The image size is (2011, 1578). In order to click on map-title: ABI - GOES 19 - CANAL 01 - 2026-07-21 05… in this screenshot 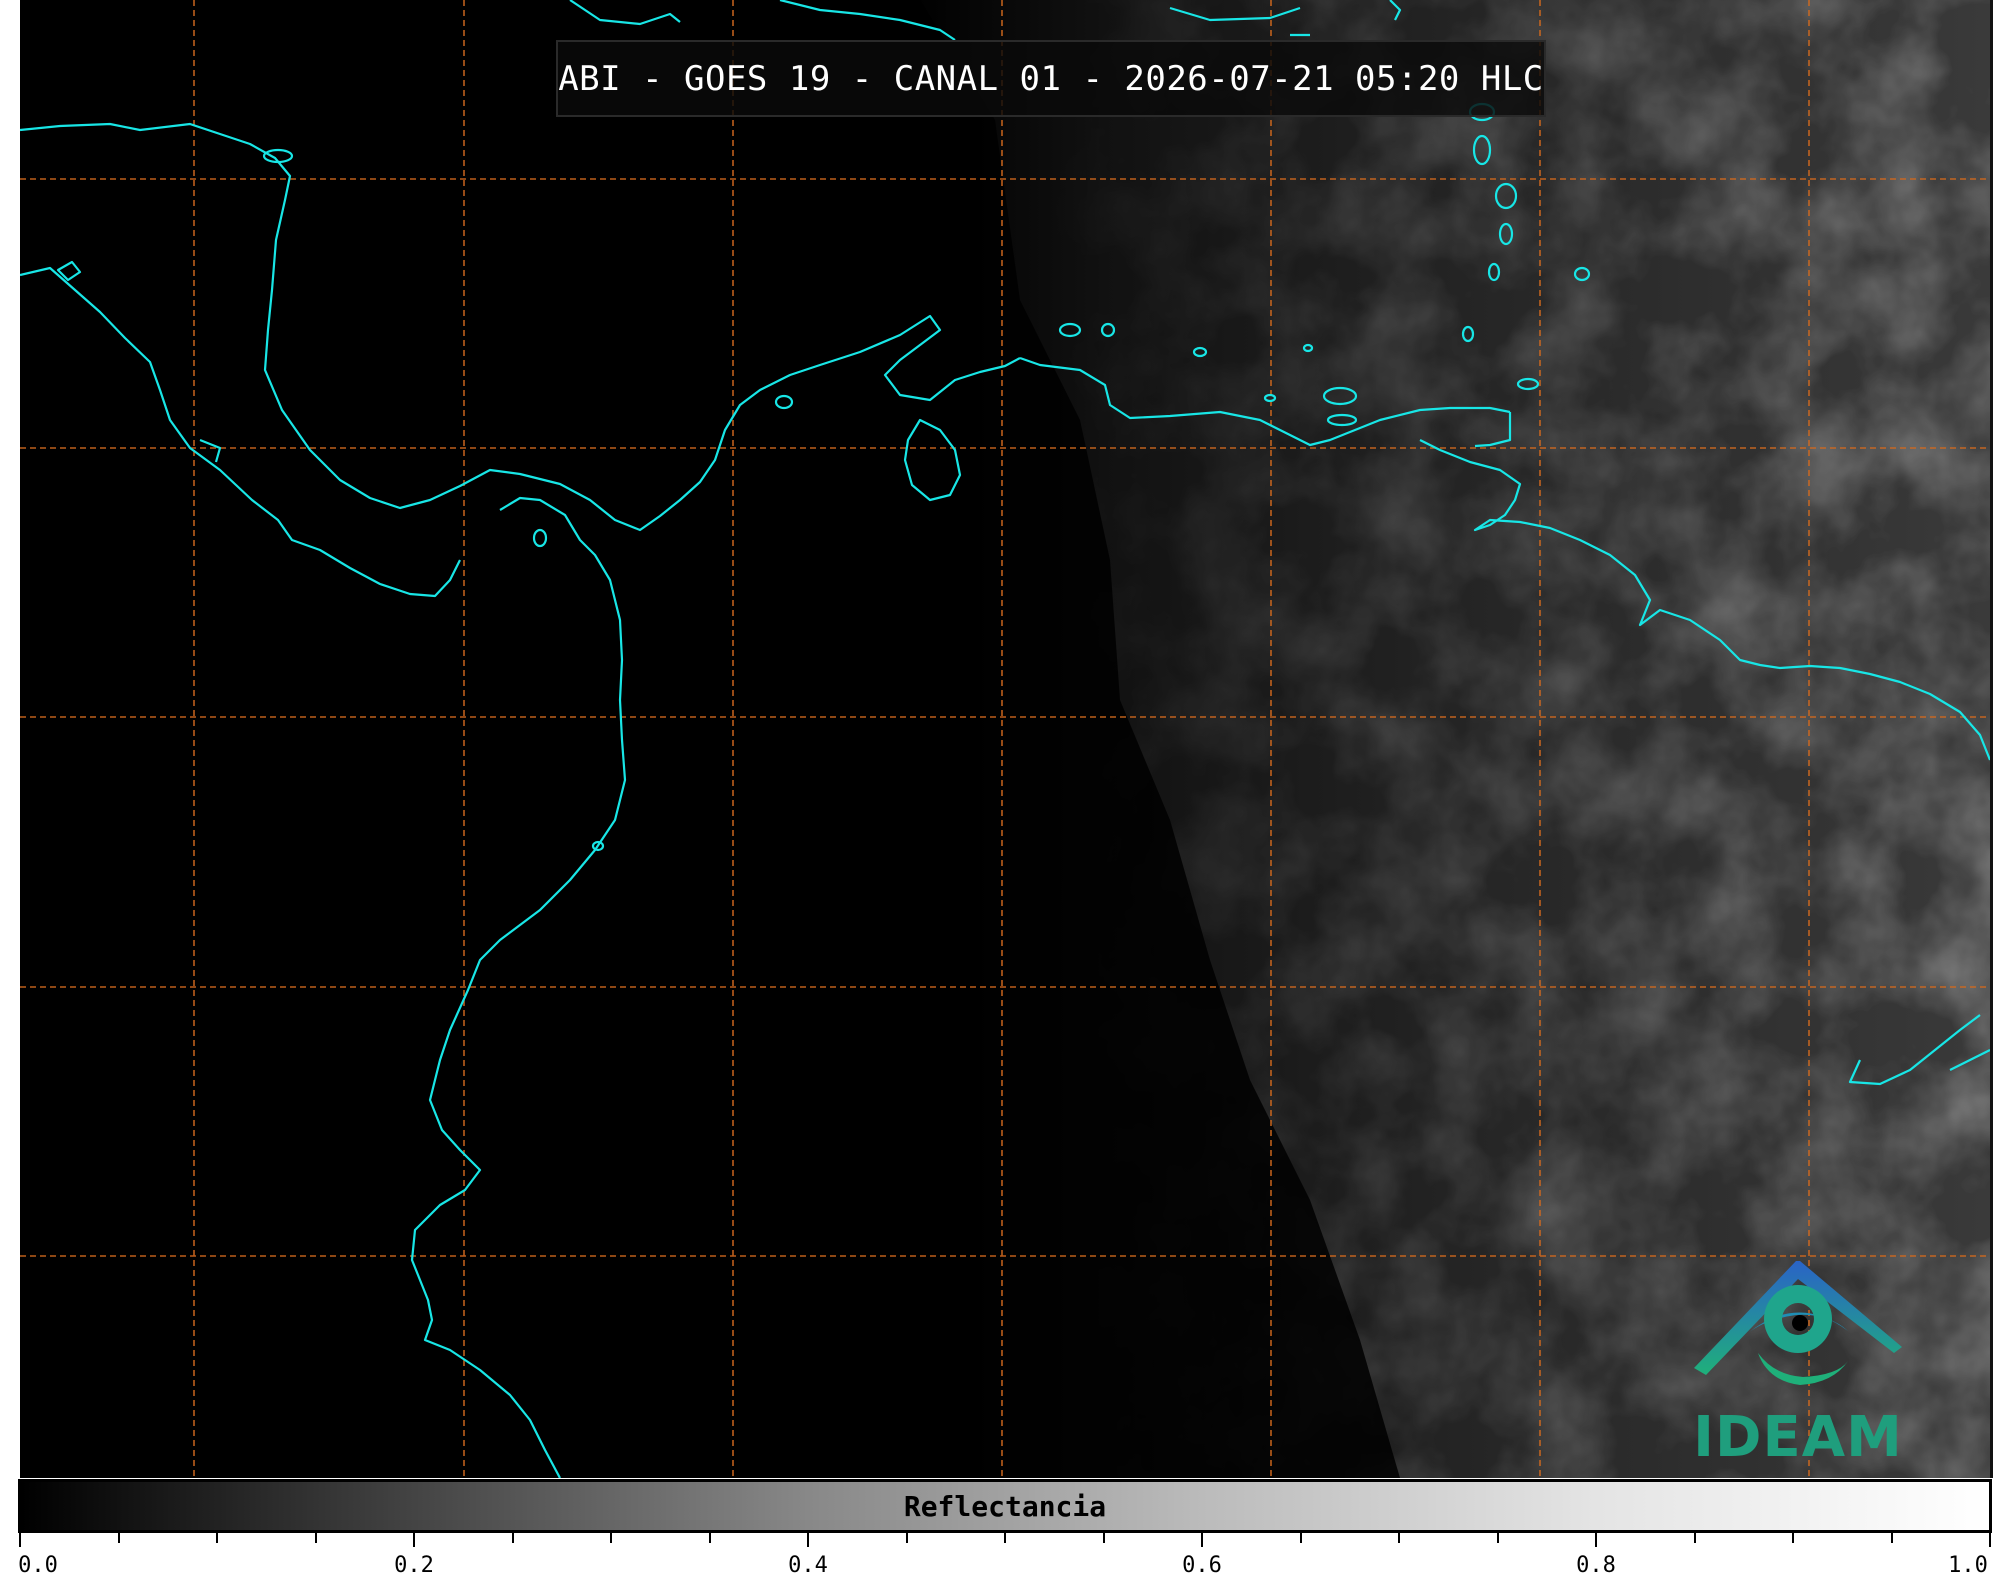, I will do `click(1051, 78)`.